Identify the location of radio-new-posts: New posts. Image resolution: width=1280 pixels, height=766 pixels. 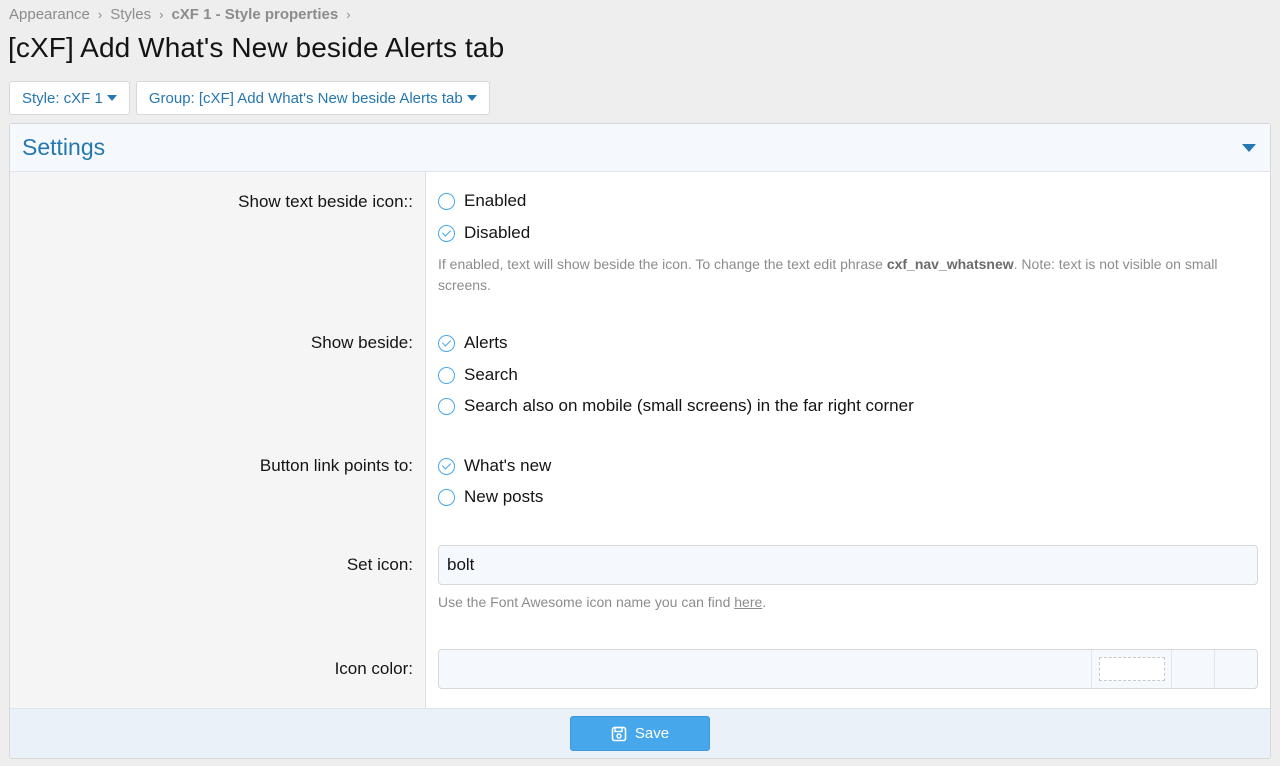
(490, 497).